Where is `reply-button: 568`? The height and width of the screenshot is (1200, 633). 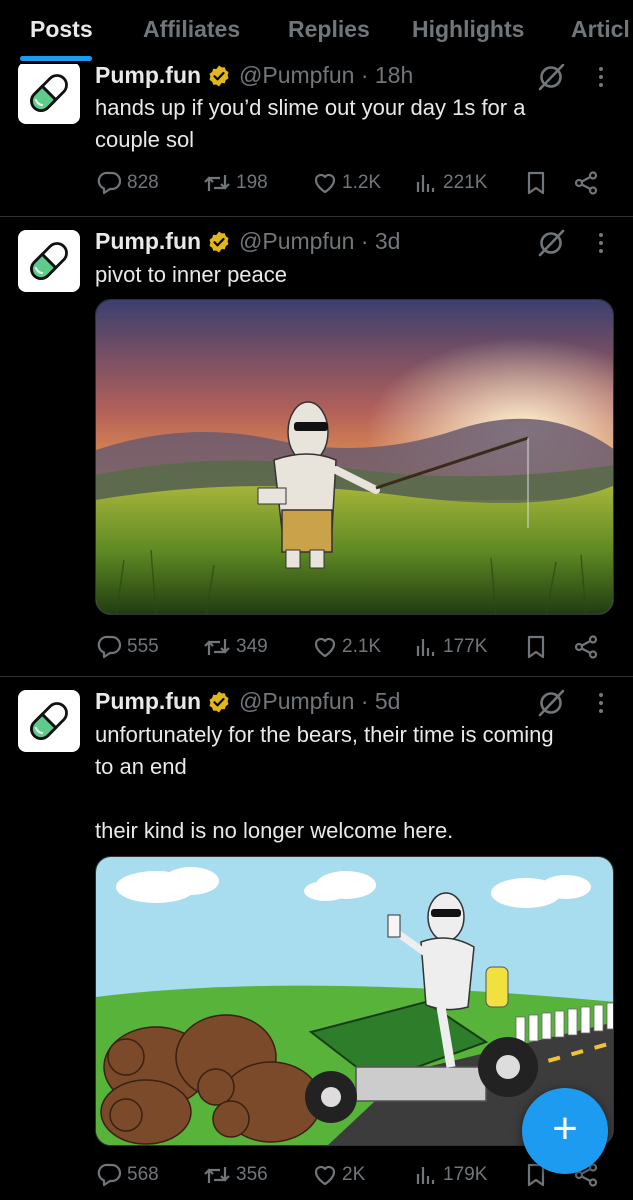
reply-button: 568 is located at coordinates (128, 1175).